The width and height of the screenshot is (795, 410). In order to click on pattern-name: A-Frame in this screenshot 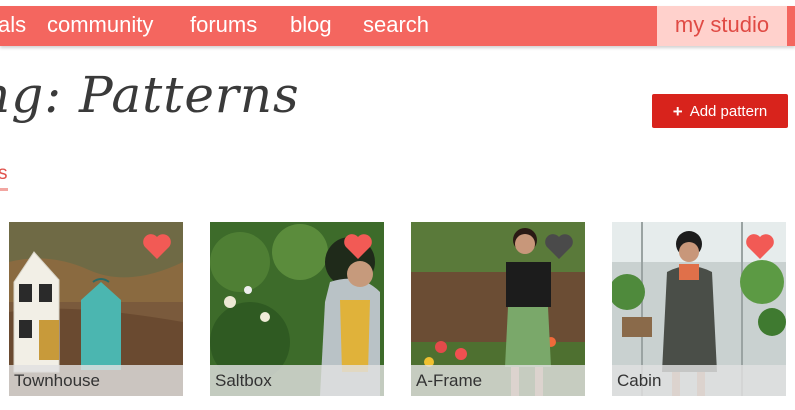, I will do `click(498, 380)`.